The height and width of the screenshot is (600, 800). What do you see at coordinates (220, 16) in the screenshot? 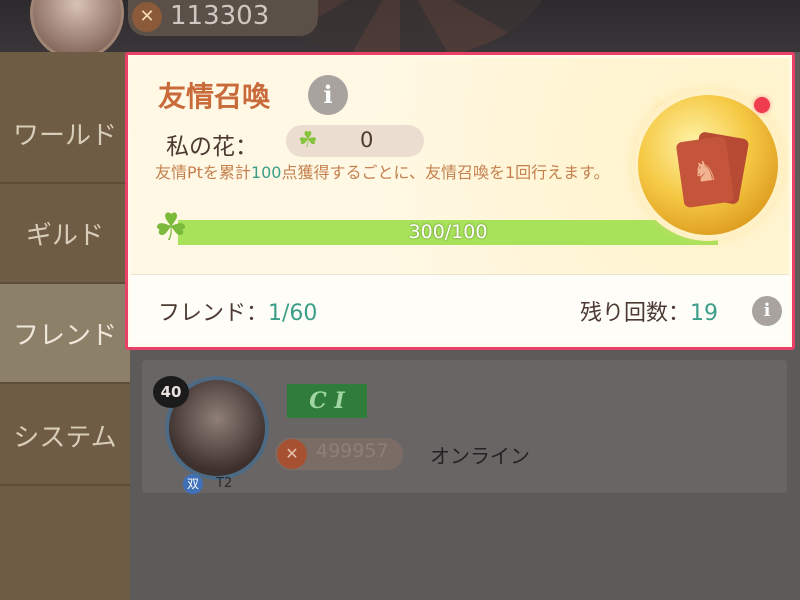
I see `player-power-value: 113303` at bounding box center [220, 16].